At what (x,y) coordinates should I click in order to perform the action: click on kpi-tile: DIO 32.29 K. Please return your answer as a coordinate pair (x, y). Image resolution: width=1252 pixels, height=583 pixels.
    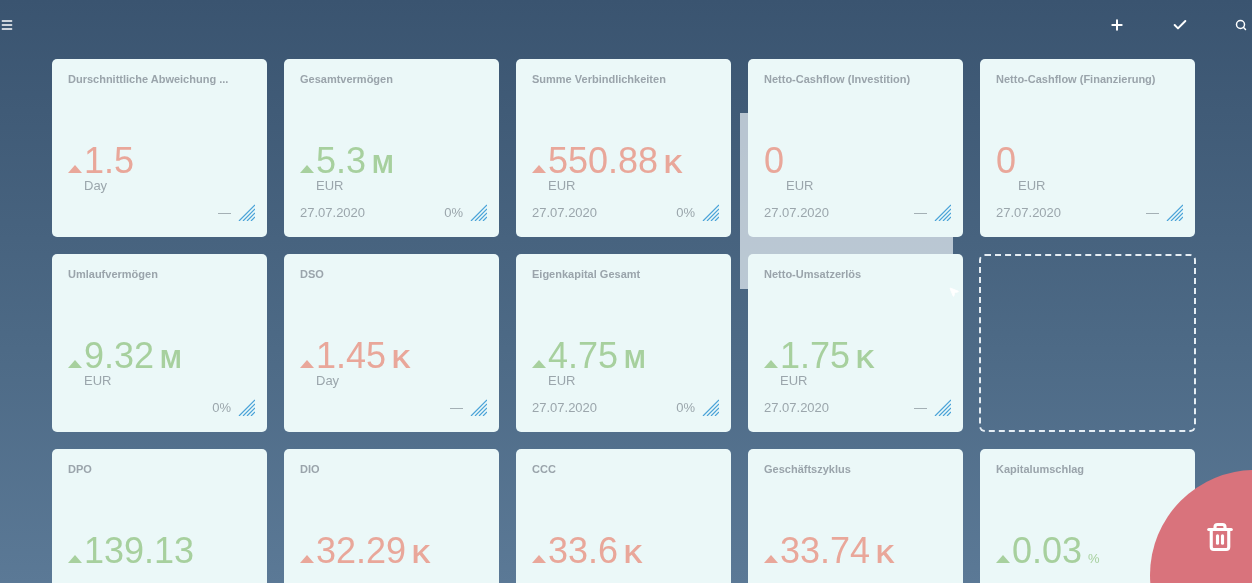
    Looking at the image, I should click on (391, 516).